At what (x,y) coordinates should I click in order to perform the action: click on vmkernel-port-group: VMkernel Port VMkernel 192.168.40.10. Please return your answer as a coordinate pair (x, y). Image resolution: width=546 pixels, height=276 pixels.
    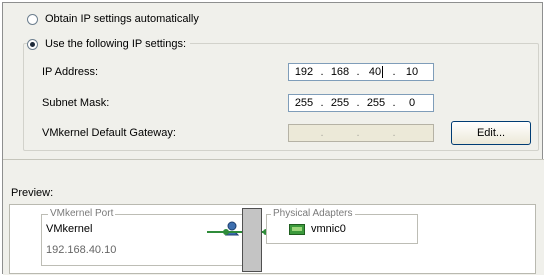
    Looking at the image, I should click on (149, 237).